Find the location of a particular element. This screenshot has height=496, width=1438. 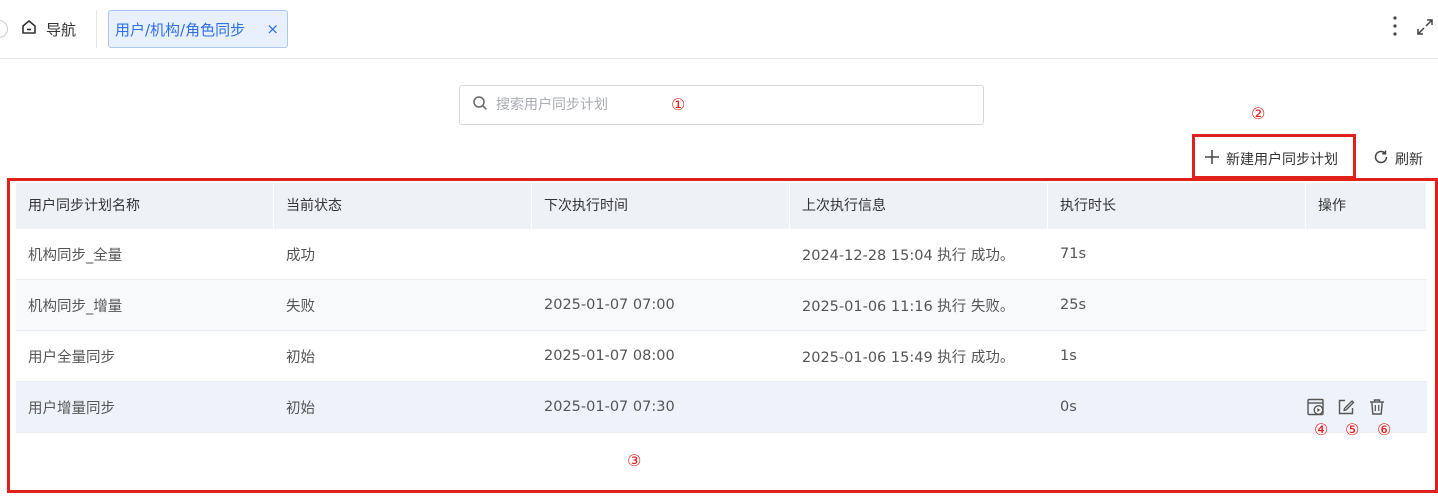

tab-user-org-role-sync: 用户/机构/角色同步 × is located at coordinates (198, 29).